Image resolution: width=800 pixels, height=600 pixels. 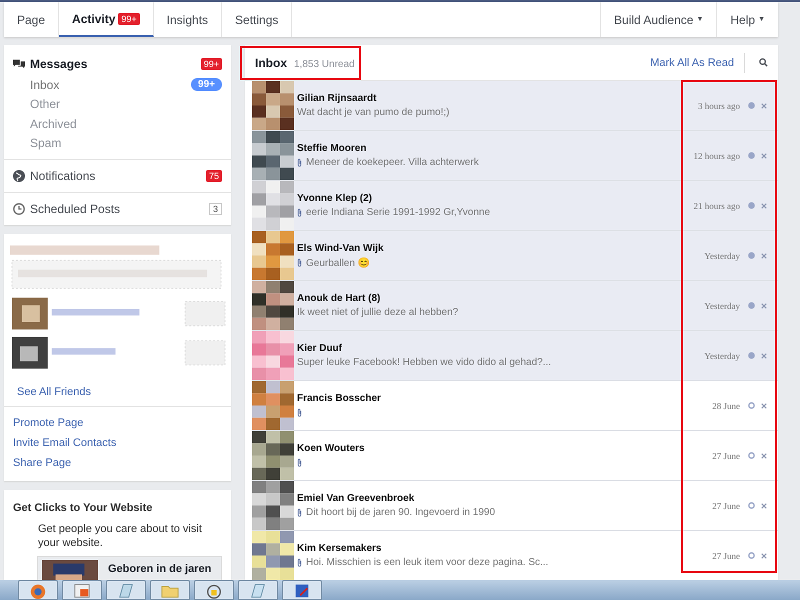 What do you see at coordinates (106, 19) in the screenshot?
I see `nav-tab: Activity 99+` at bounding box center [106, 19].